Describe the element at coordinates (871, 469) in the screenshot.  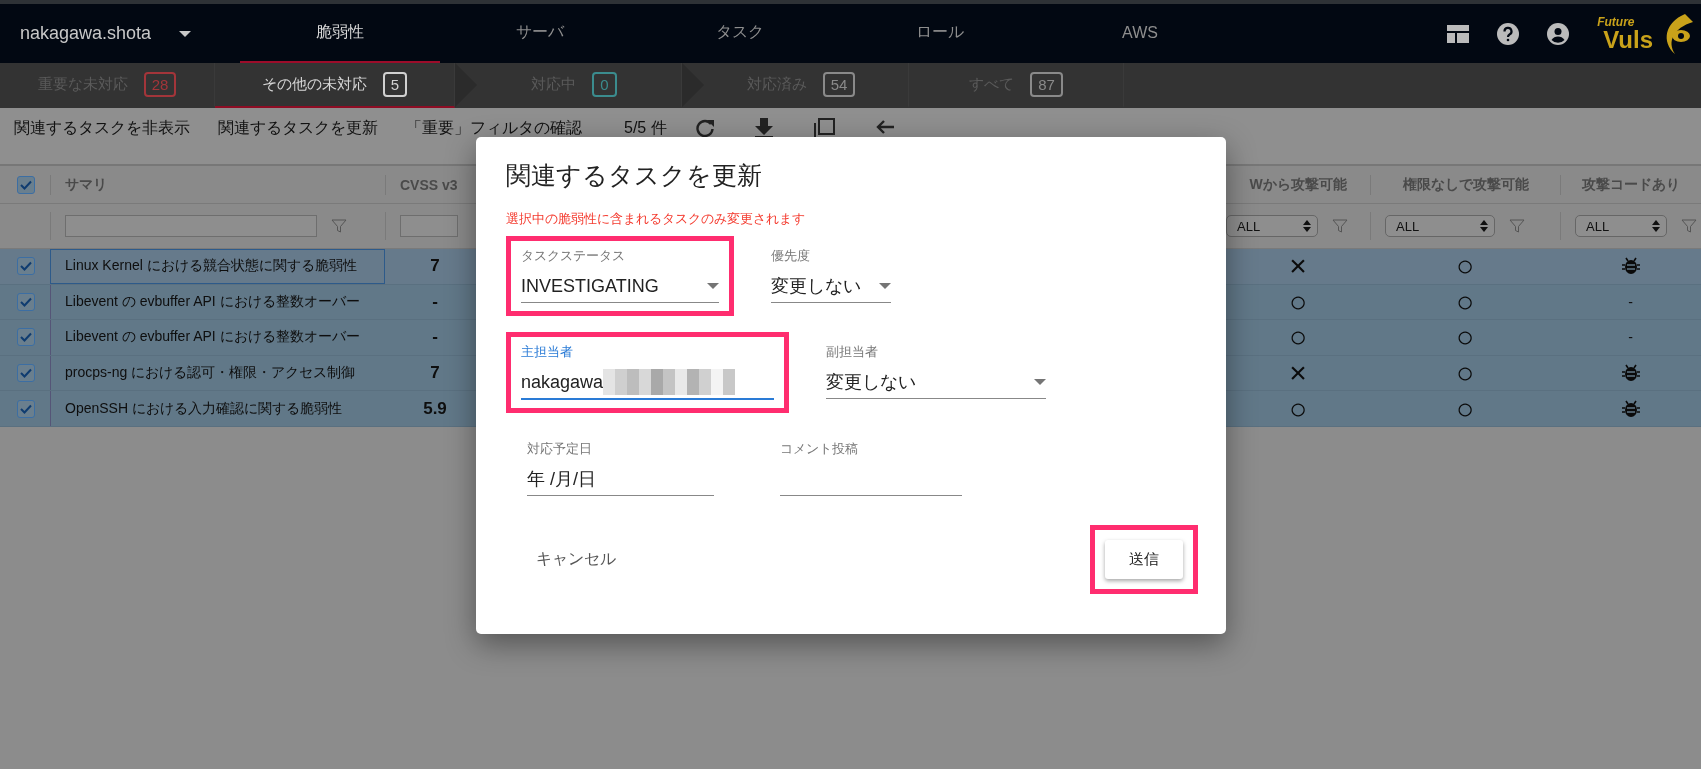
I see `input-field: コメント投稿` at that location.